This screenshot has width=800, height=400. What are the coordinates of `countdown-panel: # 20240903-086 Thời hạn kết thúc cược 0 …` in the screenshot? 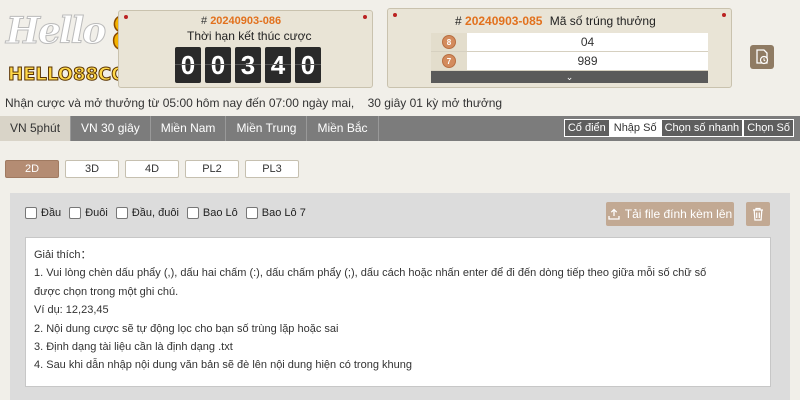 It's located at (245, 49).